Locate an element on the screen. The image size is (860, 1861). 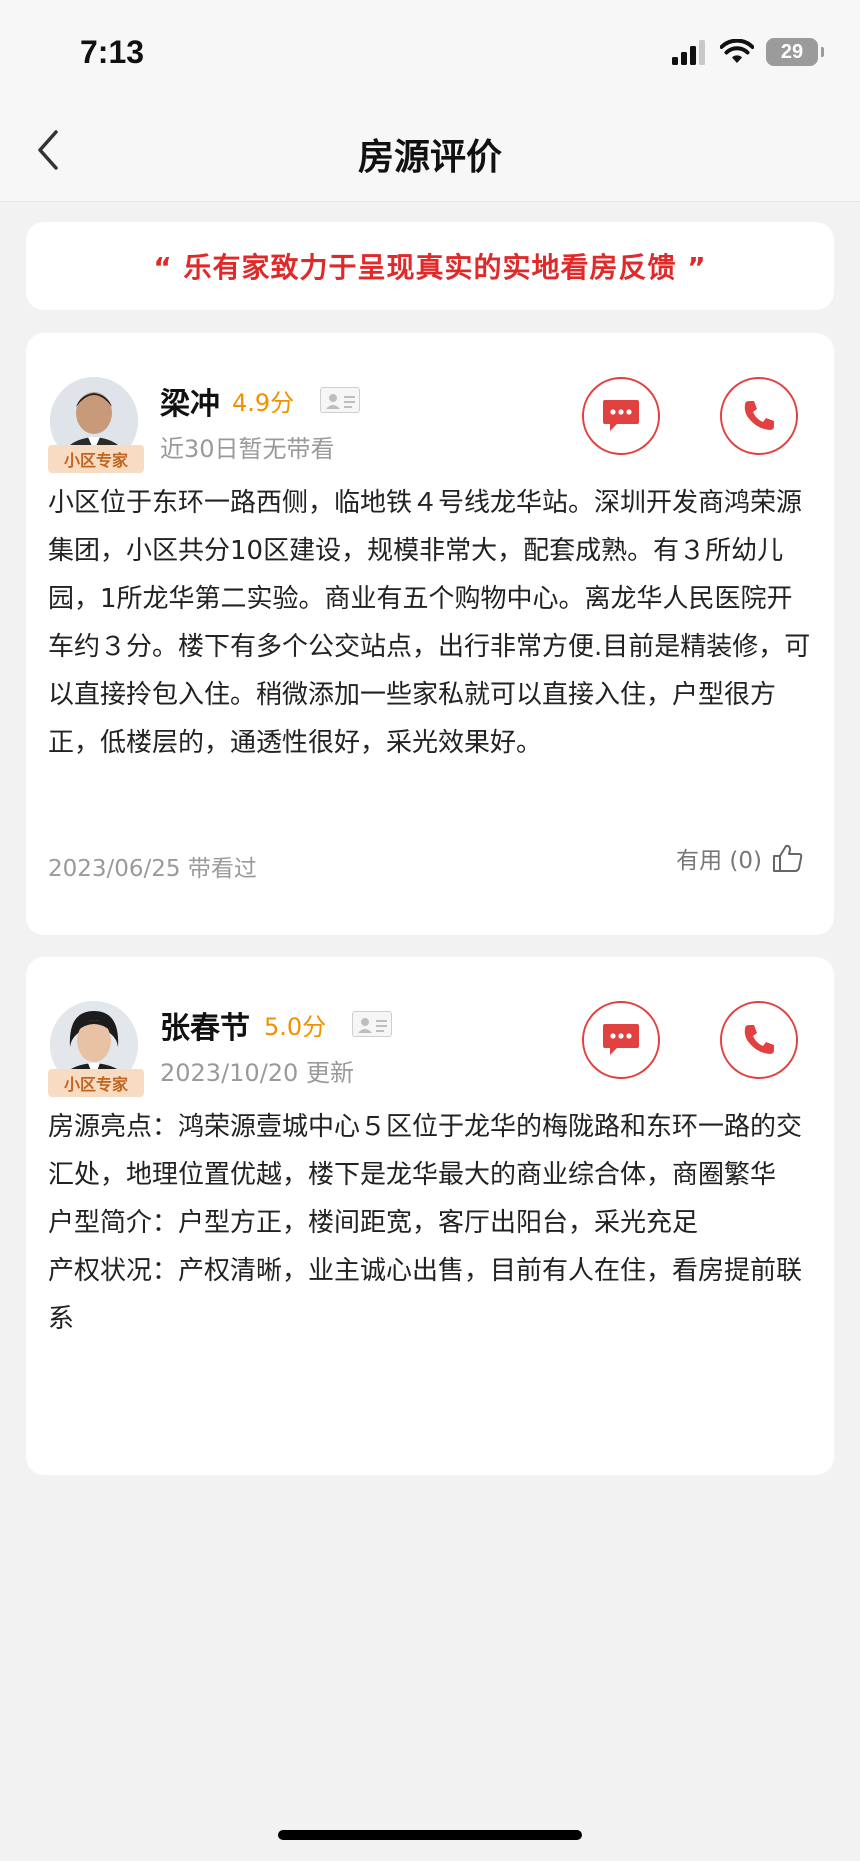
nav-bar: 房源评价 is located at coordinates (430, 151).